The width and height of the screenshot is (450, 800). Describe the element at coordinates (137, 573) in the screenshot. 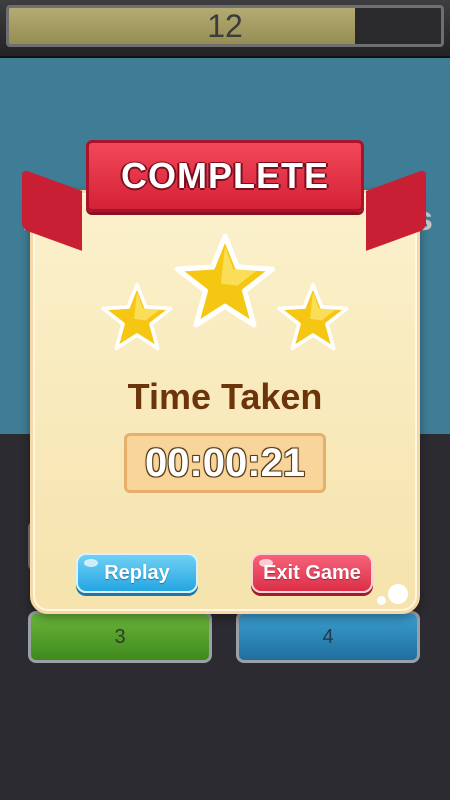

I see `replay-button: Replay` at that location.